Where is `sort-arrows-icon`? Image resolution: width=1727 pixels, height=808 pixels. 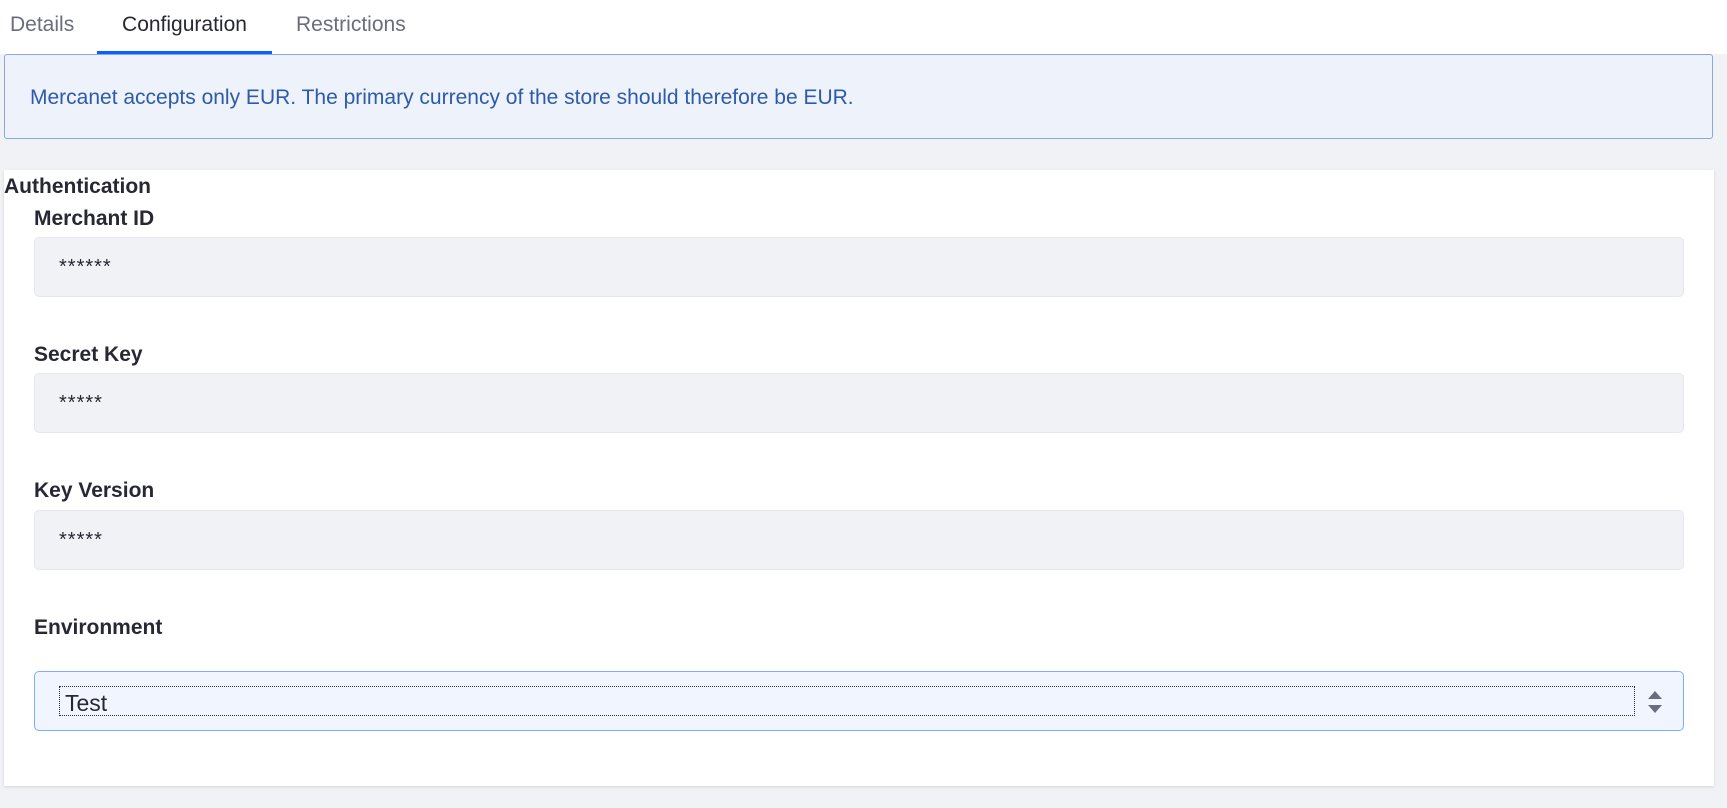 sort-arrows-icon is located at coordinates (1655, 702).